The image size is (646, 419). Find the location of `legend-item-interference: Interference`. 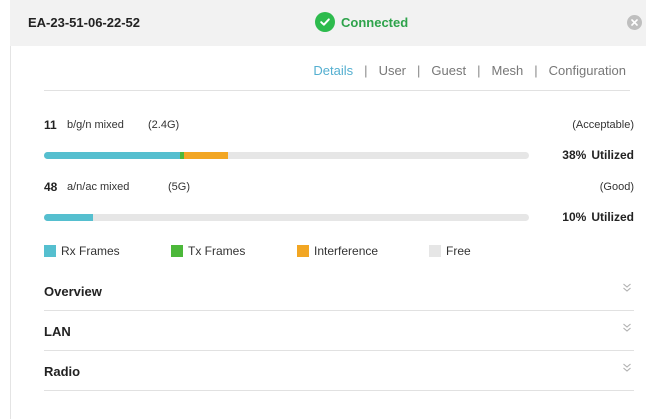

legend-item-interference: Interference is located at coordinates (337, 251).